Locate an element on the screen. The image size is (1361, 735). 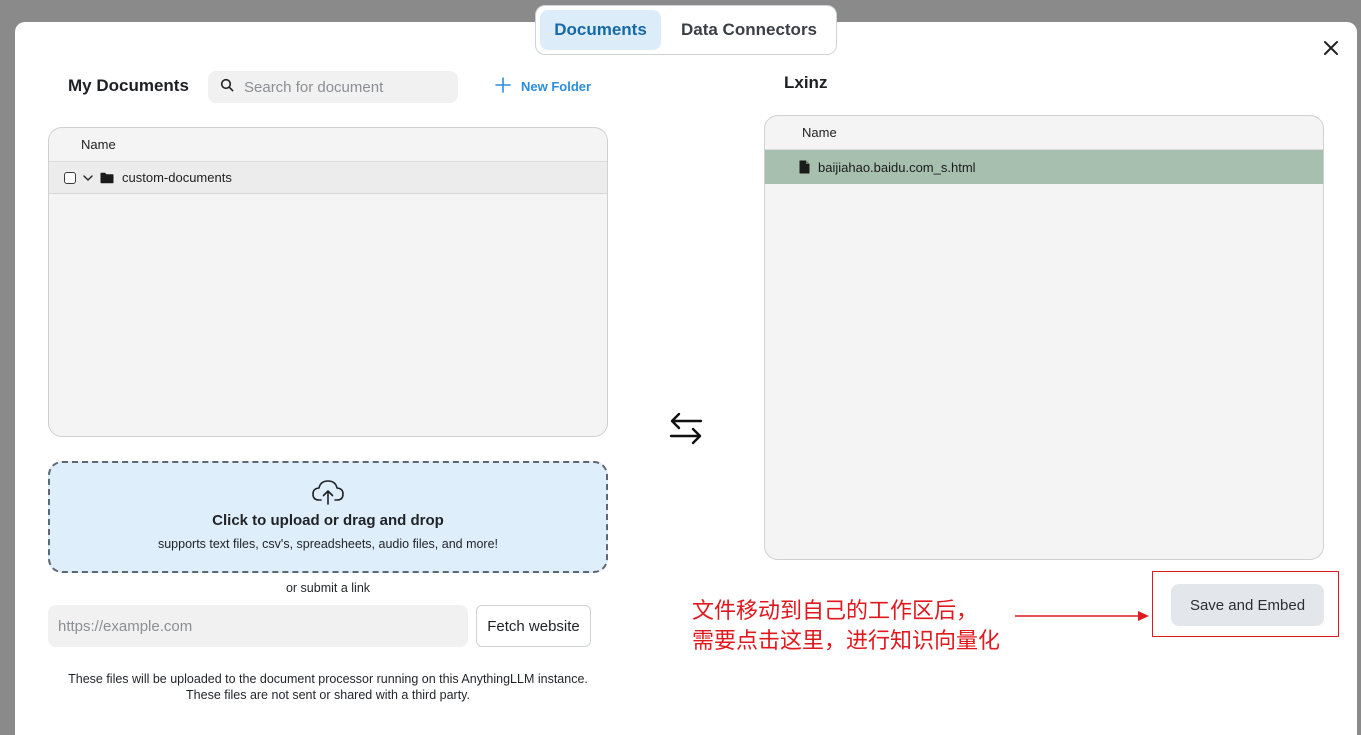
save-and-embed-button: Save and Embed is located at coordinates (1247, 605).